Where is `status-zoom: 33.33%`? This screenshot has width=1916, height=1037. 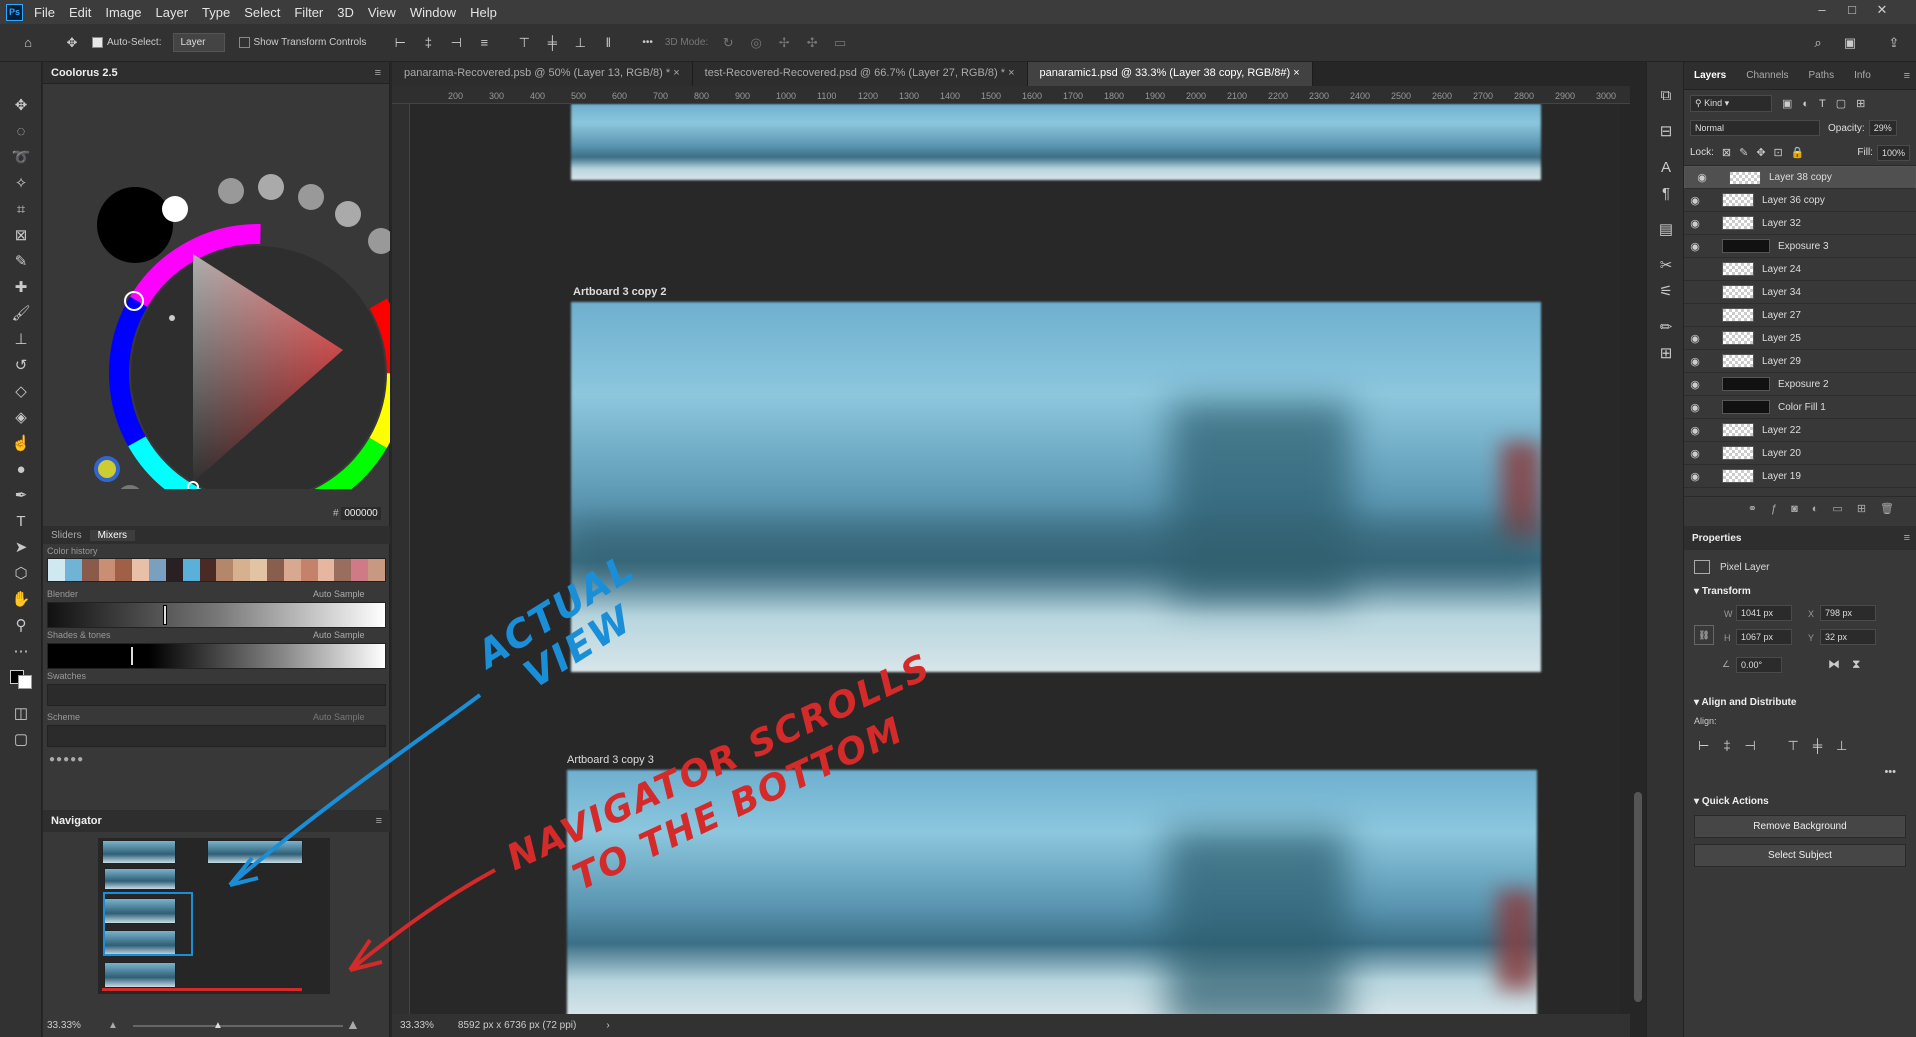 status-zoom: 33.33% is located at coordinates (417, 1025).